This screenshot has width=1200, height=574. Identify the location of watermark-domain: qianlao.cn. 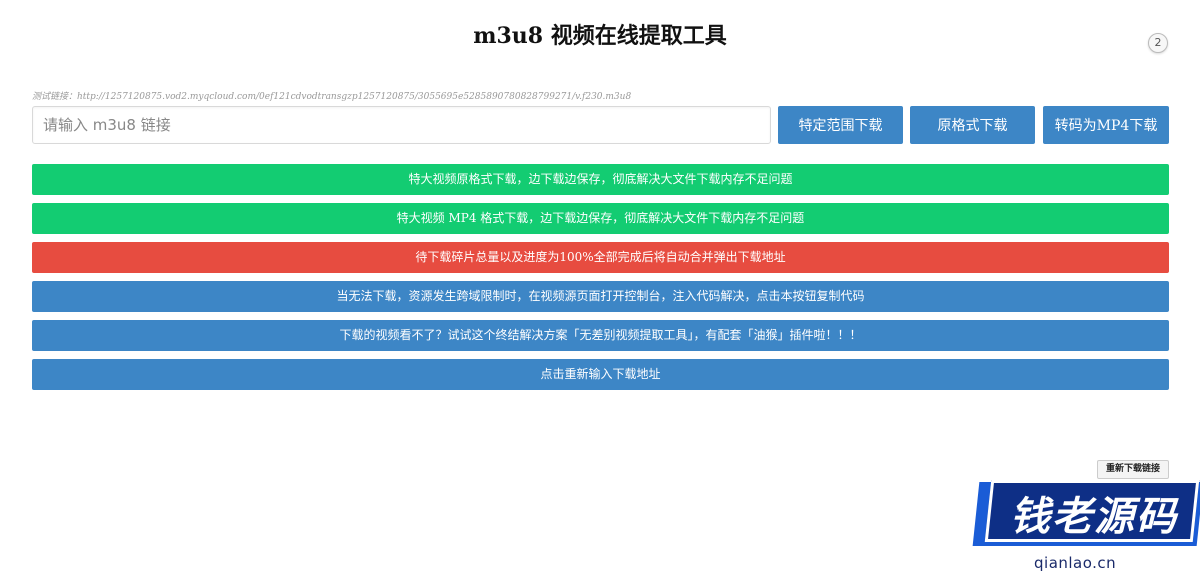
(1075, 563).